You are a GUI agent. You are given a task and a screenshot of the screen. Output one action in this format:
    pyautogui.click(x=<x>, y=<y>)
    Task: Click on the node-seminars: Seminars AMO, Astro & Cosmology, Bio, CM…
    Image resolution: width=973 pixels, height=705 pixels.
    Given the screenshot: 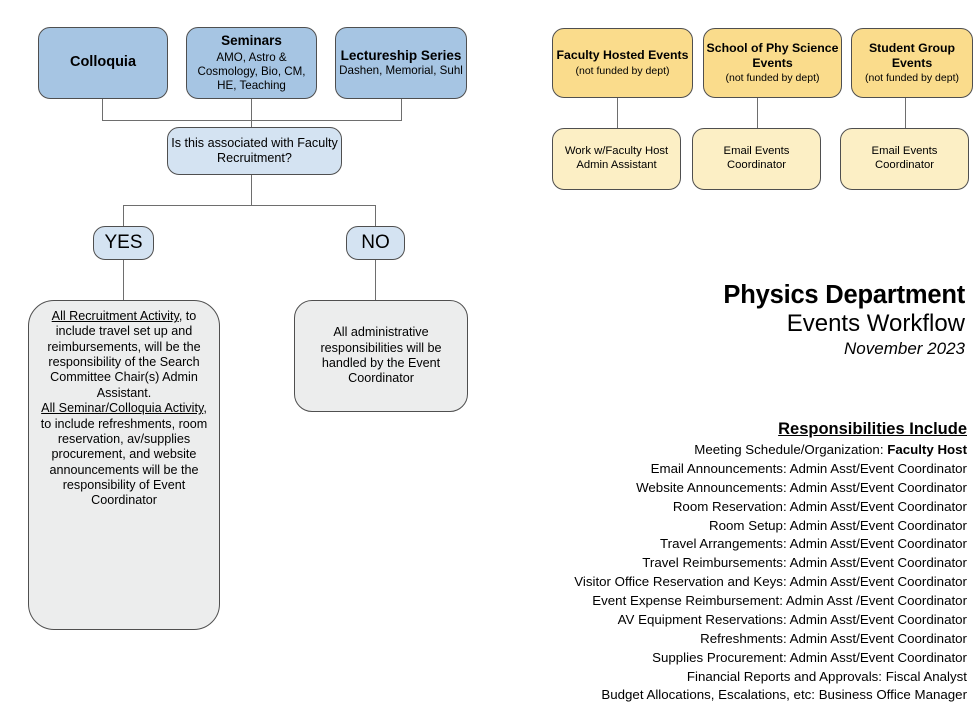 What is the action you would take?
    pyautogui.click(x=251, y=63)
    